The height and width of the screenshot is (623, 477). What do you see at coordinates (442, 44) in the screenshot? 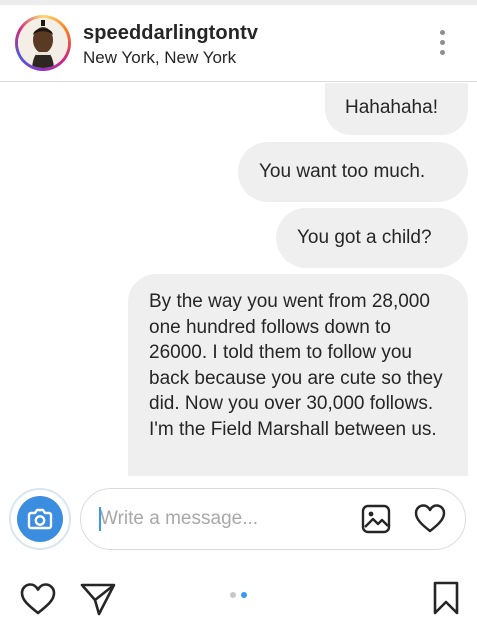
I see `more-vertical-icon` at bounding box center [442, 44].